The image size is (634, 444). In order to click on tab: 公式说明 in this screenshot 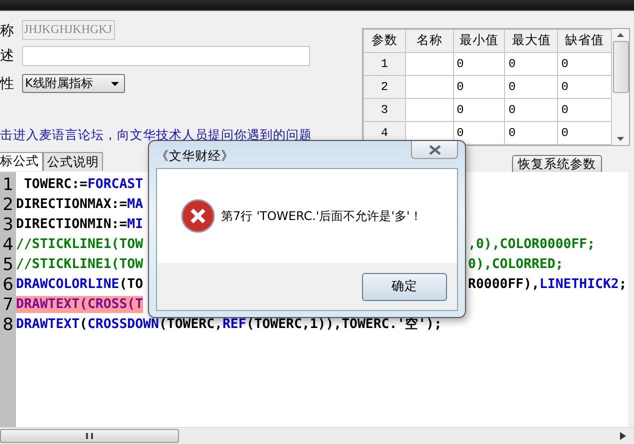, I will do `click(73, 161)`.